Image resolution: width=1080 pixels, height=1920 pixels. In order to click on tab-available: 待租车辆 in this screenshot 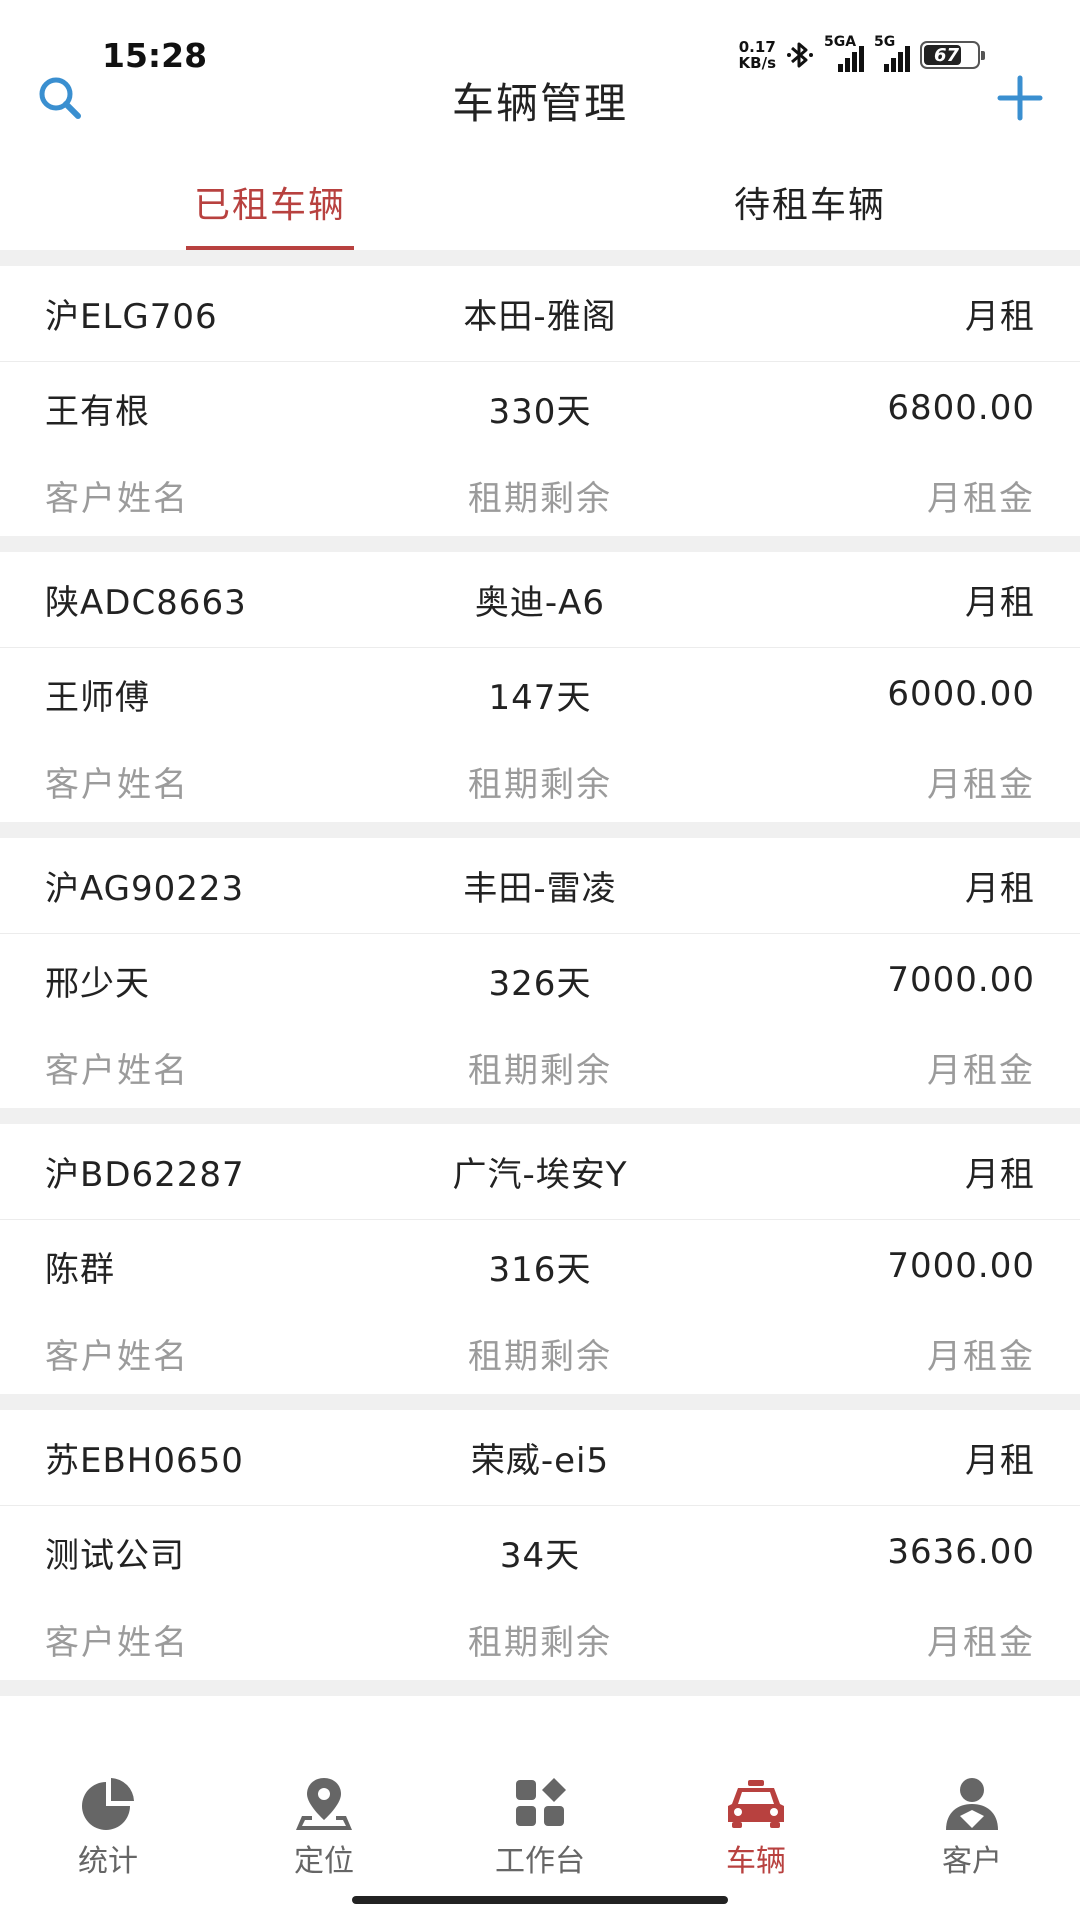, I will do `click(810, 200)`.